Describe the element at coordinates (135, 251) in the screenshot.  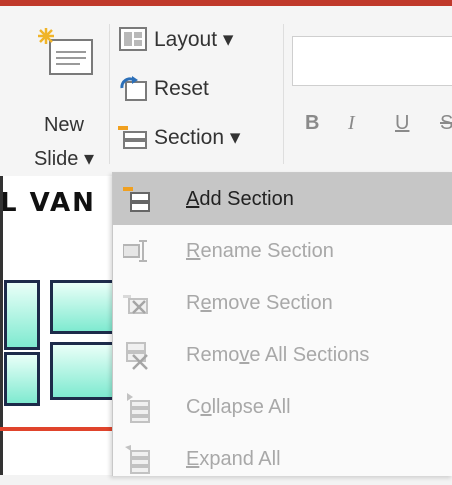
I see `rename-section-icon` at that location.